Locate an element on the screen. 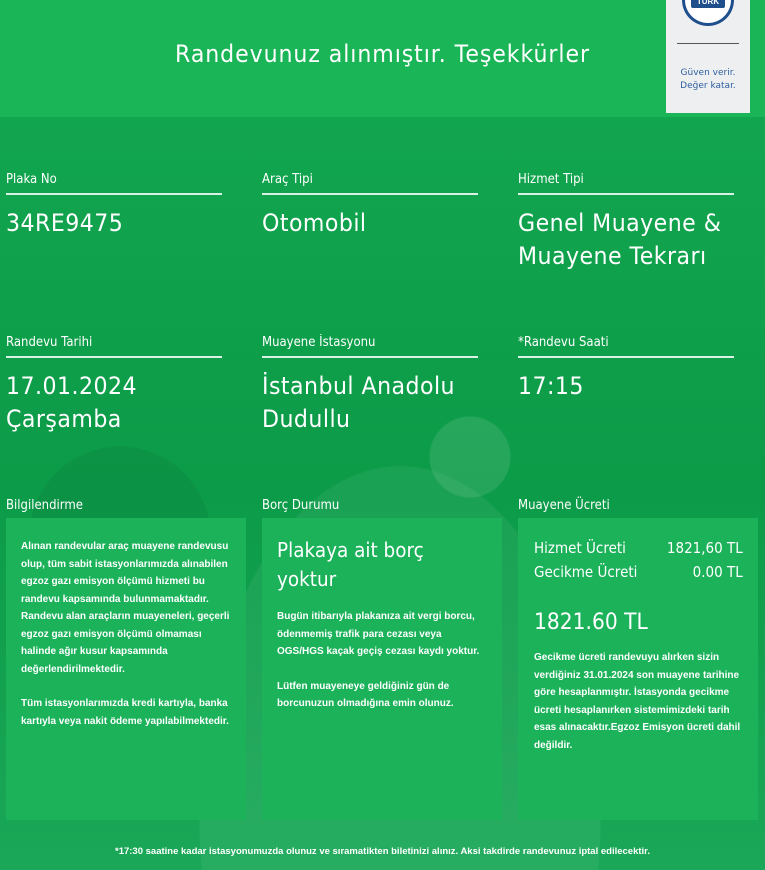  plaka-label: Plaka No is located at coordinates (114, 183).